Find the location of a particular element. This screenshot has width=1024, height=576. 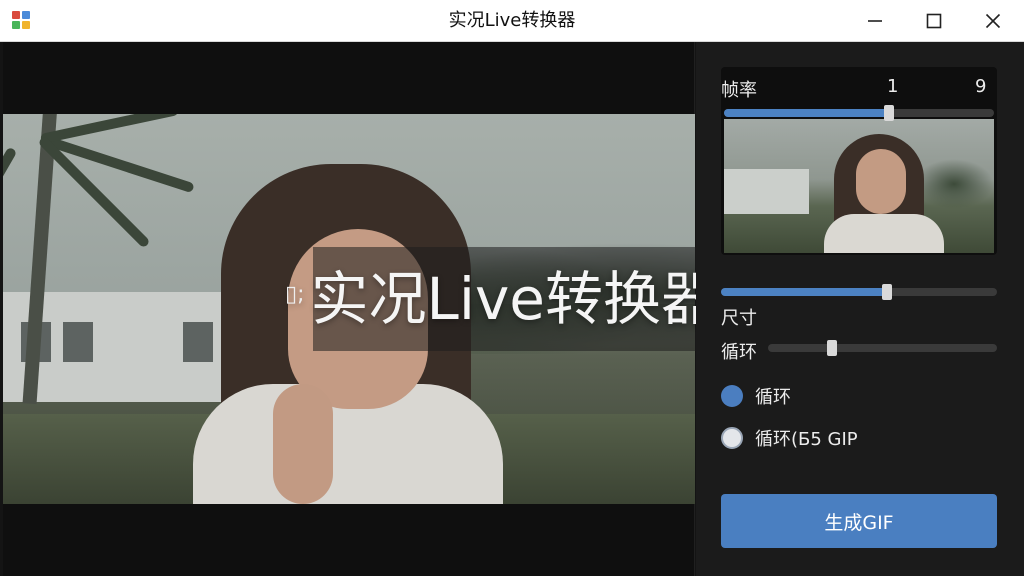

size-slider is located at coordinates (859, 292).